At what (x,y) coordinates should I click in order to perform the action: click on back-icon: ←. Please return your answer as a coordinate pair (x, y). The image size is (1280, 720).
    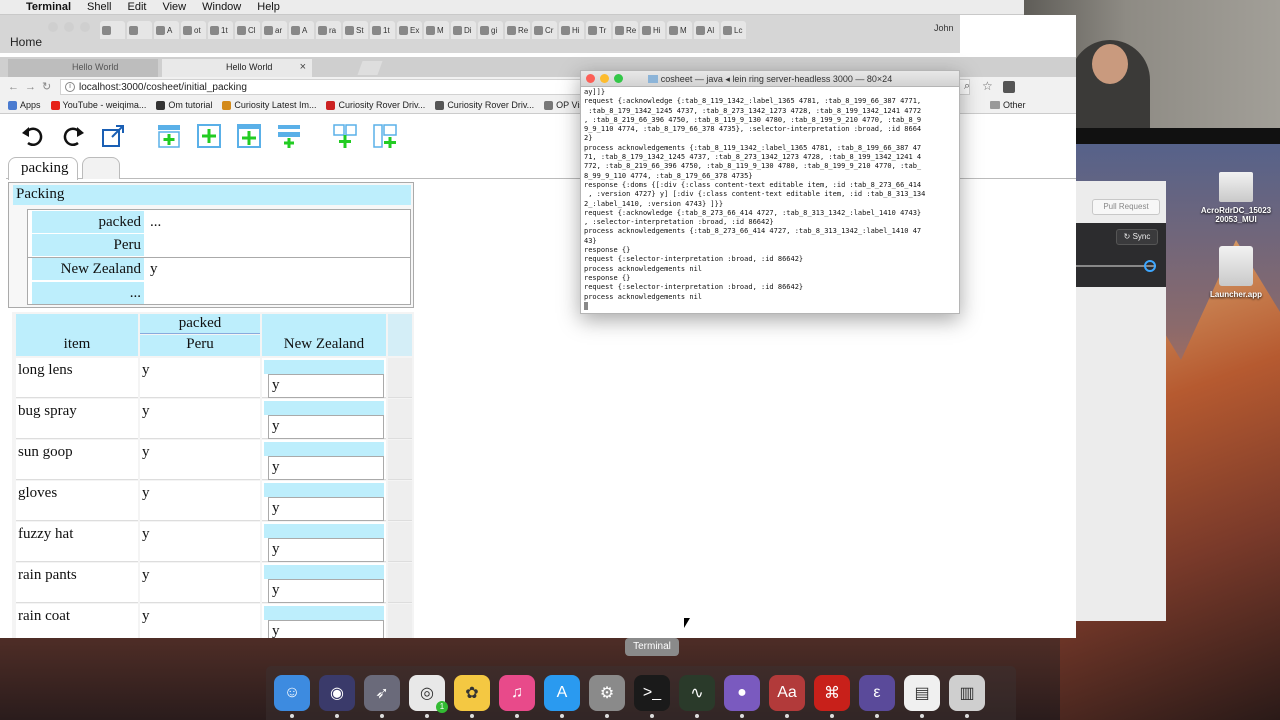
    Looking at the image, I should click on (16, 87).